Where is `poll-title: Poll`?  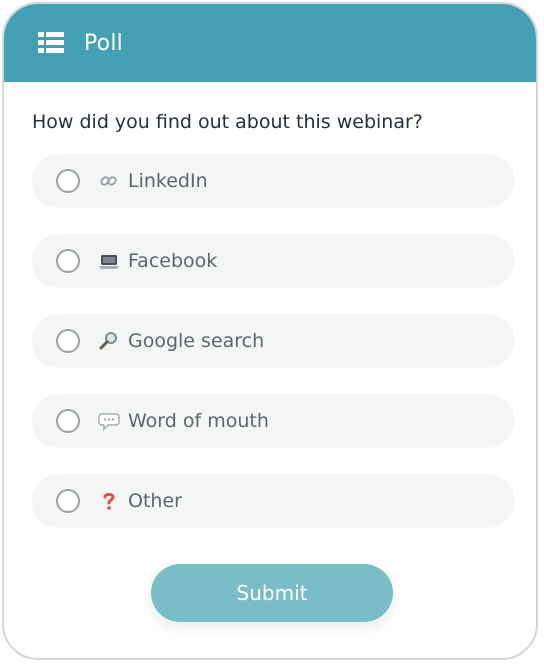 poll-title: Poll is located at coordinates (103, 43).